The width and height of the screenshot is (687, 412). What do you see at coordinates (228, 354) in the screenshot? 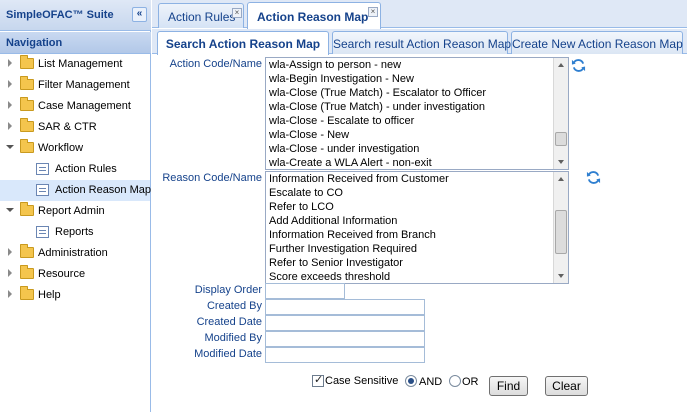
I see `modified-date-label: Modified Date` at bounding box center [228, 354].